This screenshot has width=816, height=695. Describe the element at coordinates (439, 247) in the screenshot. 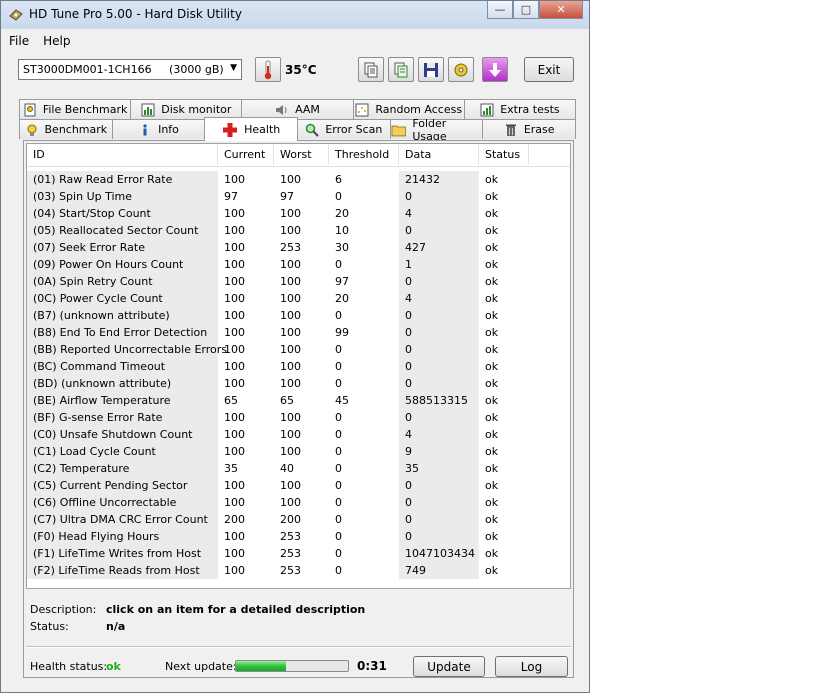

I see `data-value: 427` at that location.